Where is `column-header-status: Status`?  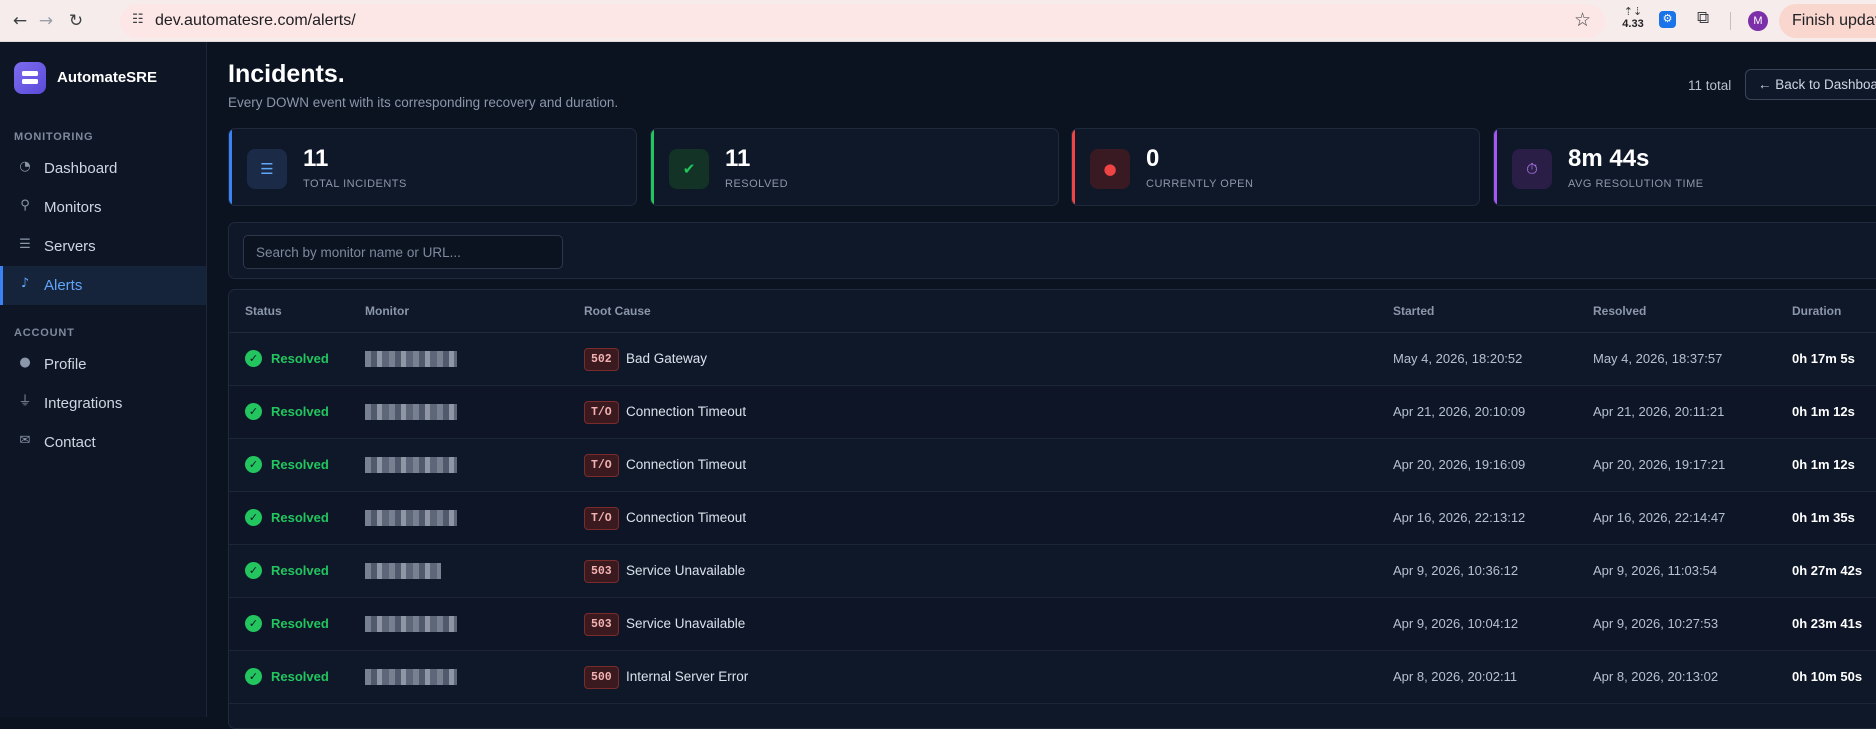
column-header-status: Status is located at coordinates (263, 311).